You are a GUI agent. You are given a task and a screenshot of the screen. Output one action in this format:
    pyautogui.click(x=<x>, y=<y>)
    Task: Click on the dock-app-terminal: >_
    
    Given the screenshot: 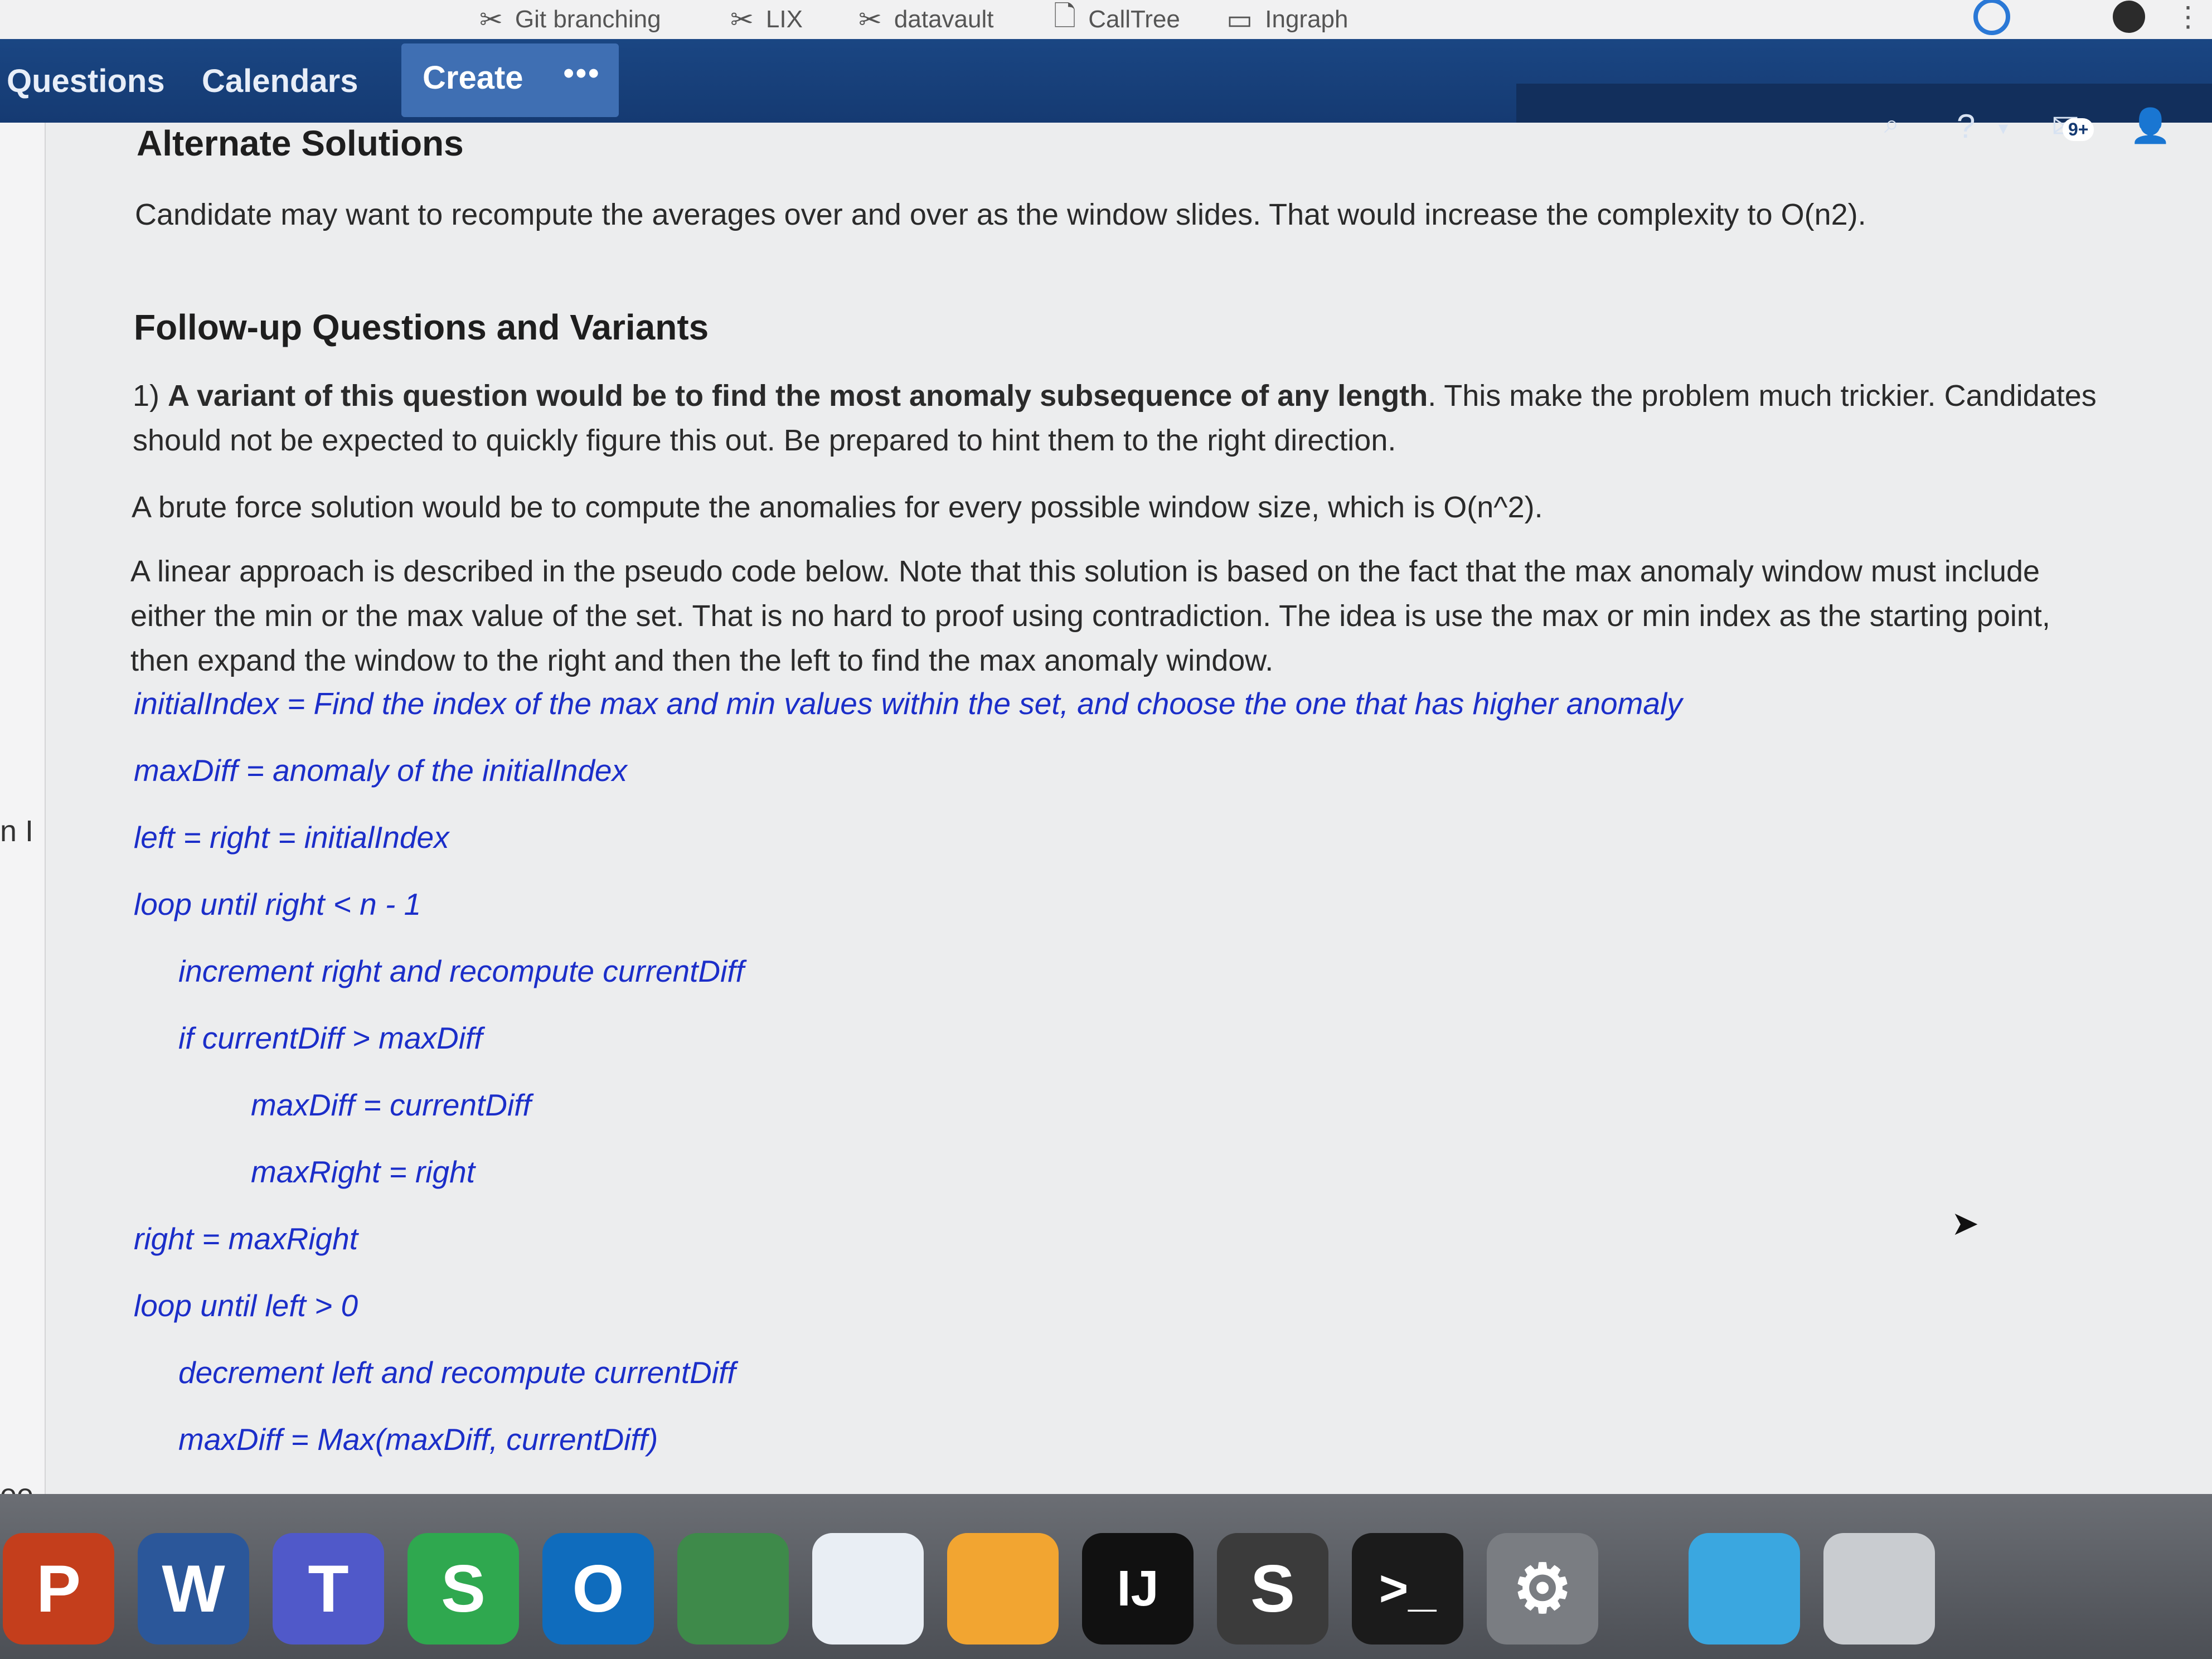 What is the action you would take?
    pyautogui.click(x=1407, y=1589)
    